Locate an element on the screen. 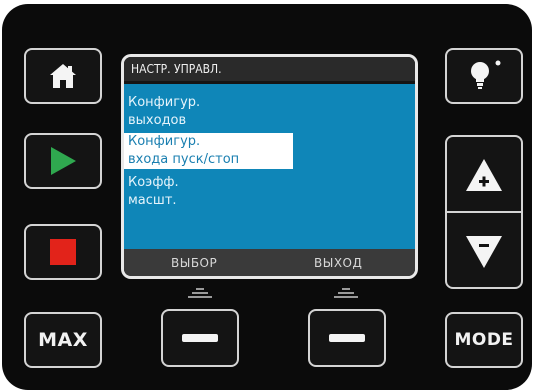 Image resolution: width=536 pixels, height=392 pixels. stop-icon is located at coordinates (63, 252).